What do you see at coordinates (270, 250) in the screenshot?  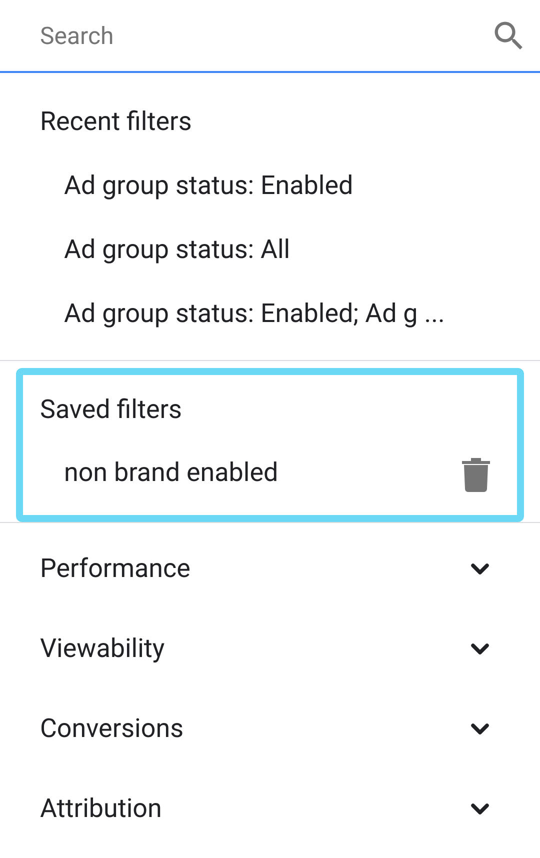 I see `recent-filter-item: Ad group status: All` at bounding box center [270, 250].